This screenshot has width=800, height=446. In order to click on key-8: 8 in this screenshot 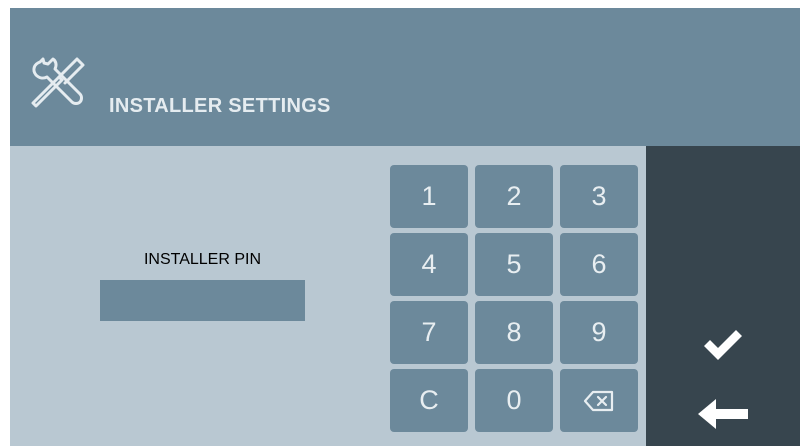, I will do `click(514, 332)`.